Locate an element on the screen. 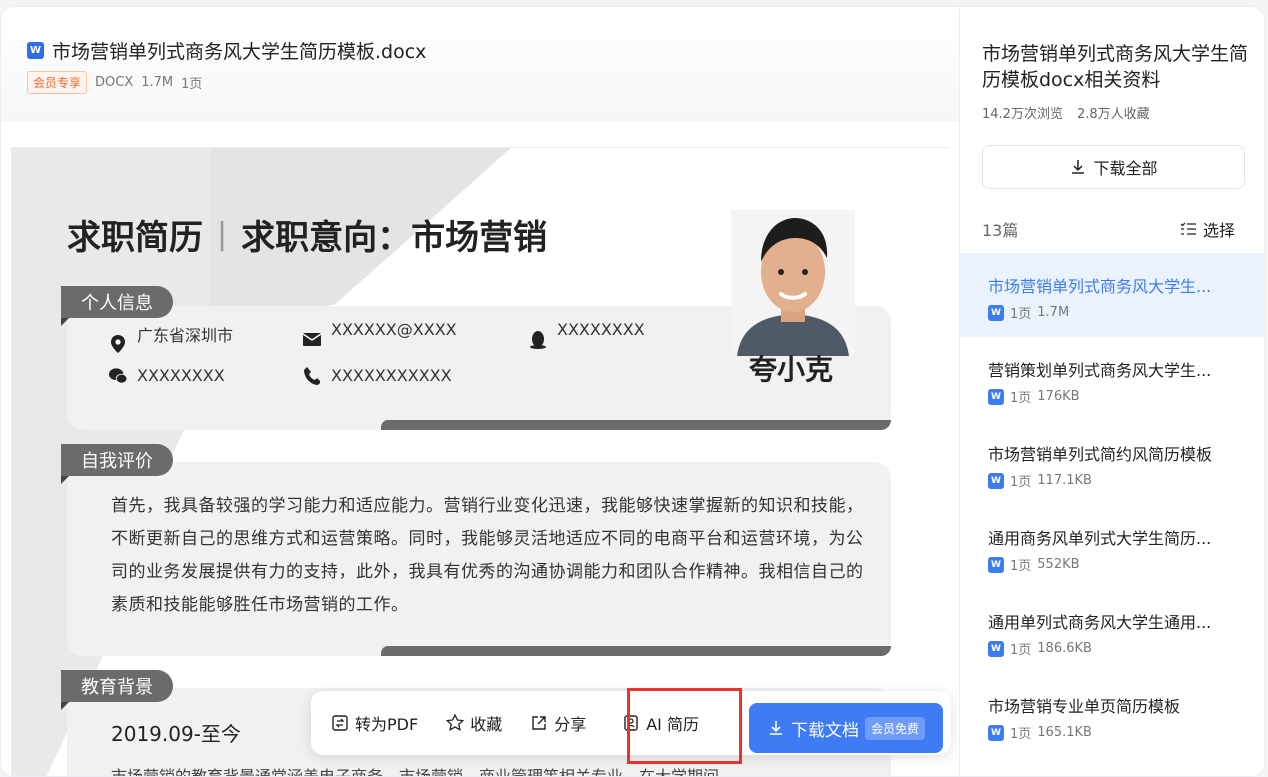 Image resolution: width=1268 pixels, height=777 pixels. document-meta: 会员专享 DOCX 1.7M 1页 is located at coordinates (114, 82).